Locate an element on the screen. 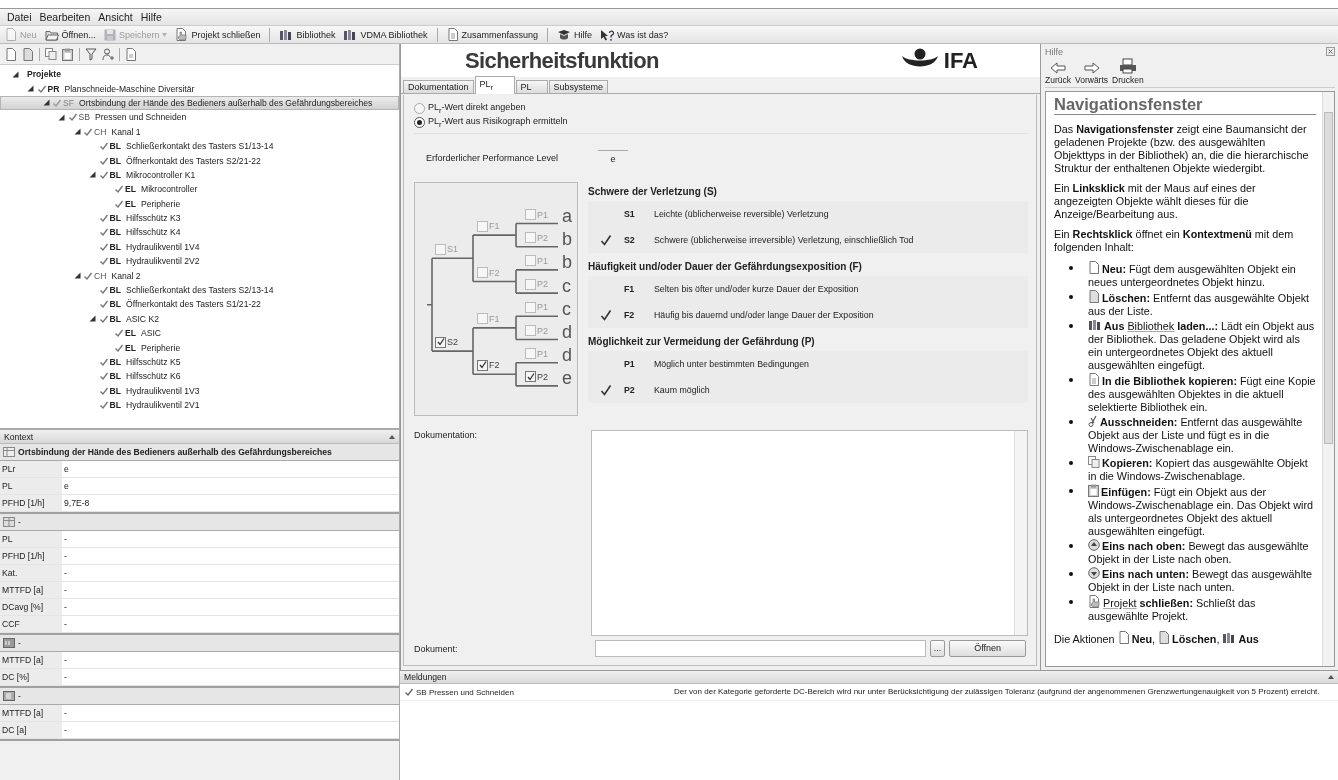  help-link: Projekt is located at coordinates (1120, 603).